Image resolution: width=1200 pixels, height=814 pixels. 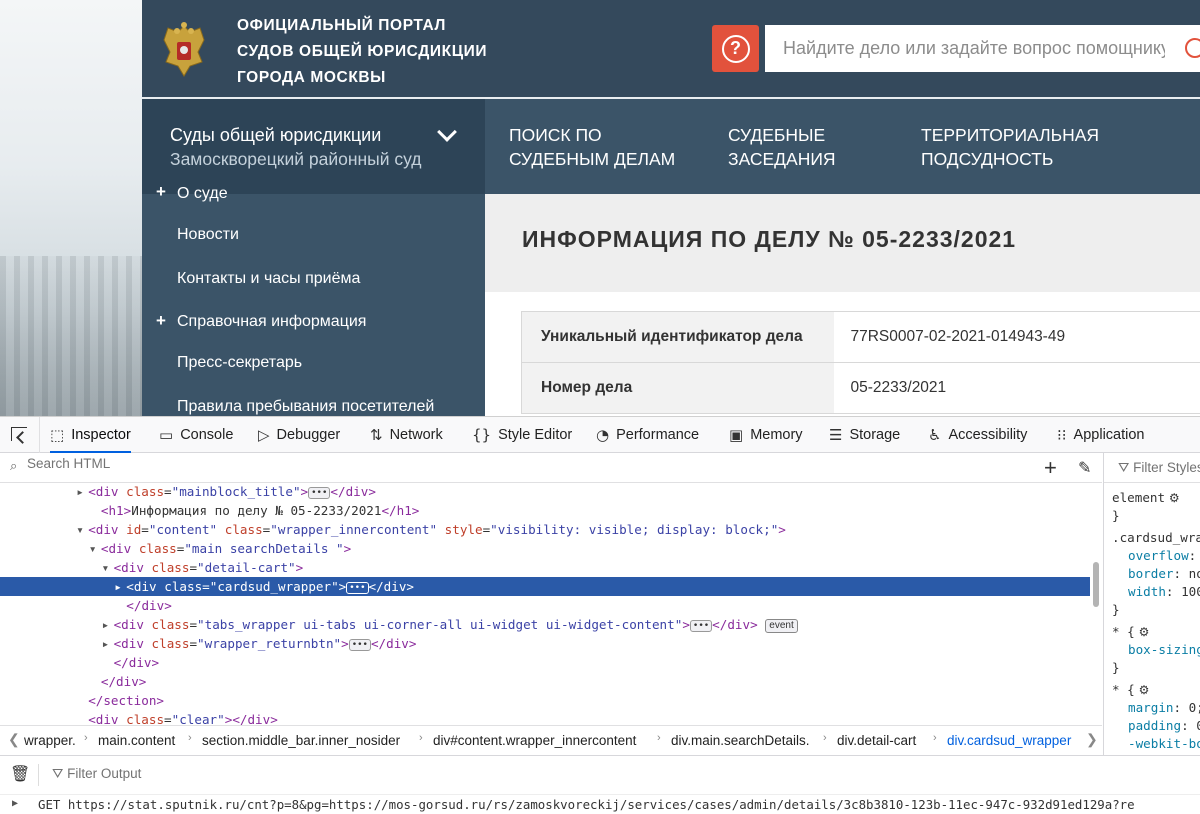 What do you see at coordinates (1164, 592) in the screenshot?
I see `css-declaration: width: 100%;` at bounding box center [1164, 592].